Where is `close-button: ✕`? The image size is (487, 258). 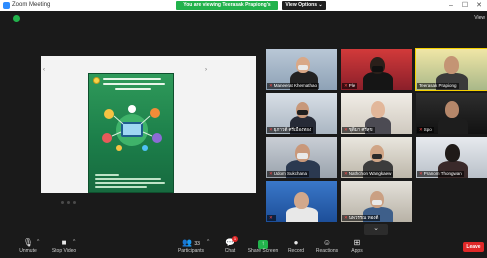
close-button: ✕ is located at coordinates (479, 5).